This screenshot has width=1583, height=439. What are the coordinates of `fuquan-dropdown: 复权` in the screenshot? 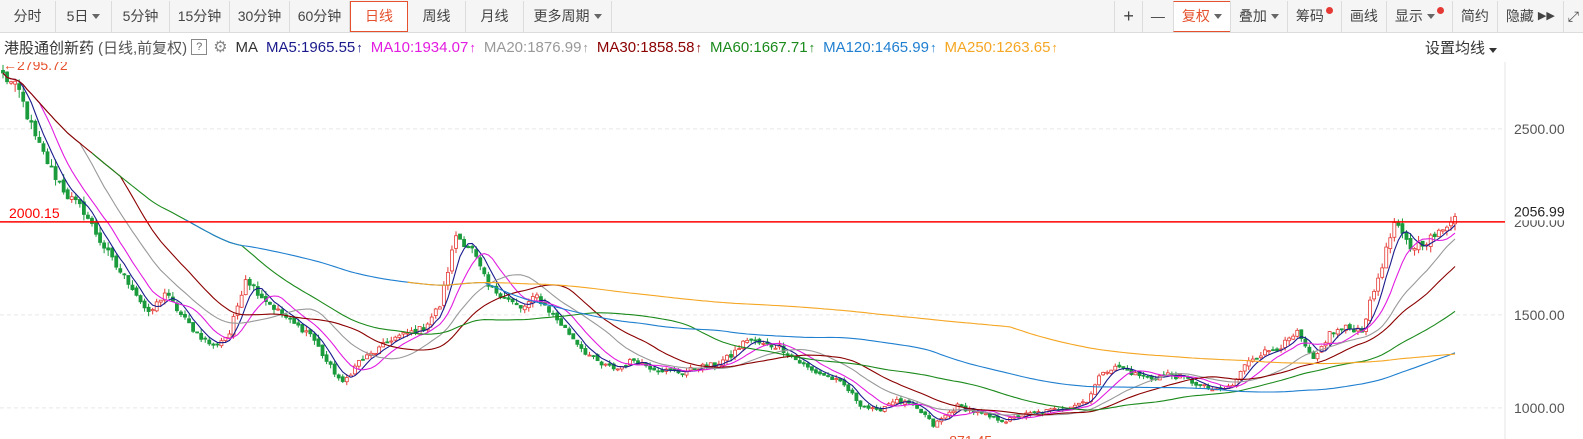 It's located at (1201, 16).